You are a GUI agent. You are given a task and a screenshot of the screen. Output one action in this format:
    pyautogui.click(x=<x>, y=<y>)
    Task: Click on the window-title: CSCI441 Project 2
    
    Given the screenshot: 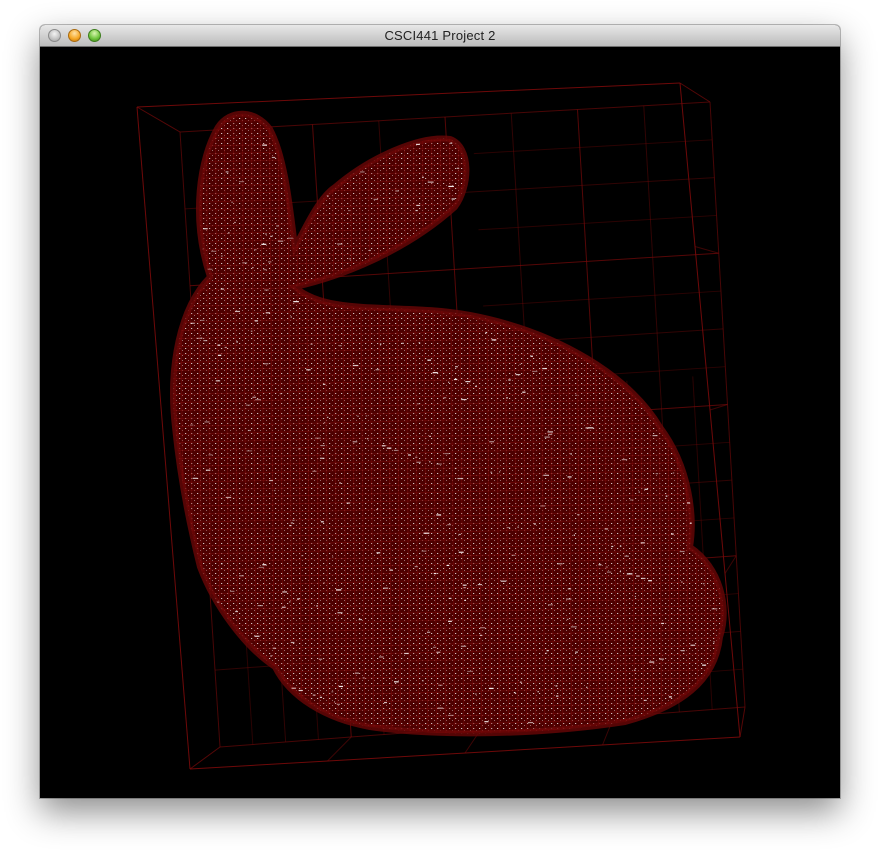 What is the action you would take?
    pyautogui.click(x=440, y=35)
    